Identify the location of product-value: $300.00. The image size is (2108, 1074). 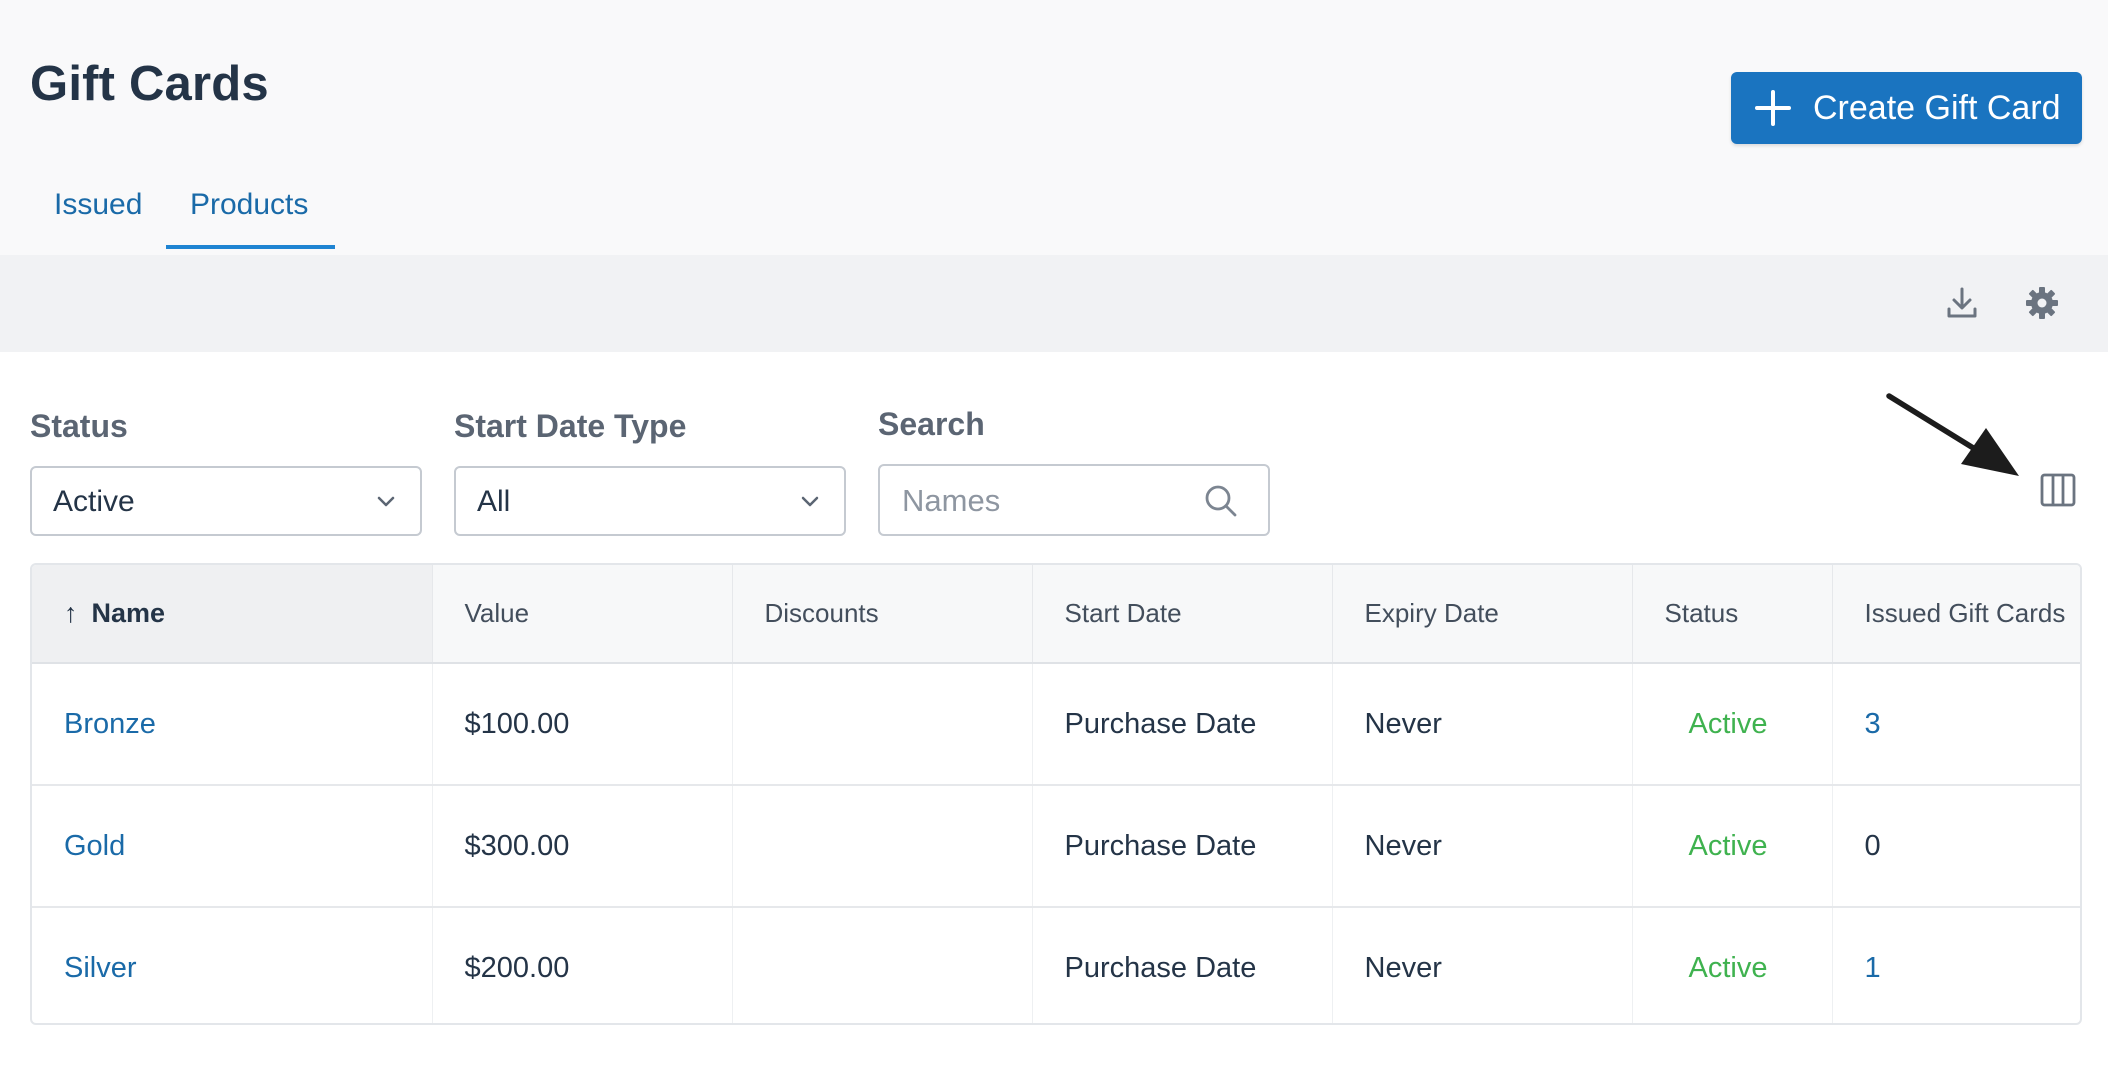
(582, 846).